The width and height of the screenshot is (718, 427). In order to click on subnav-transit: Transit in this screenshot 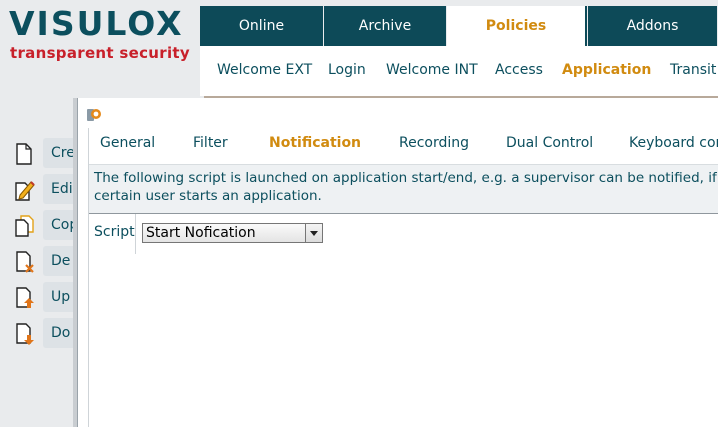, I will do `click(693, 70)`.